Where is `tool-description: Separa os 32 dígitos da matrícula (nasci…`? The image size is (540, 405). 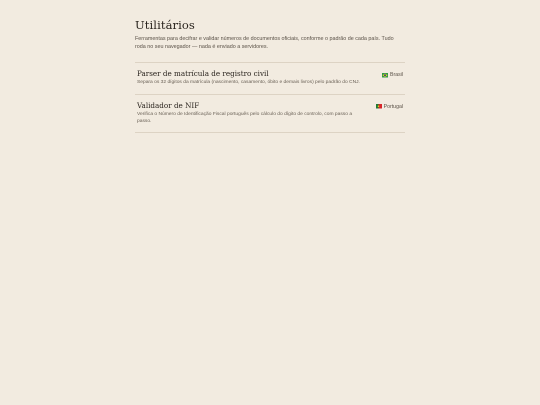
tool-description: Separa os 32 dígitos da matrícula (nasci… is located at coordinates (248, 83).